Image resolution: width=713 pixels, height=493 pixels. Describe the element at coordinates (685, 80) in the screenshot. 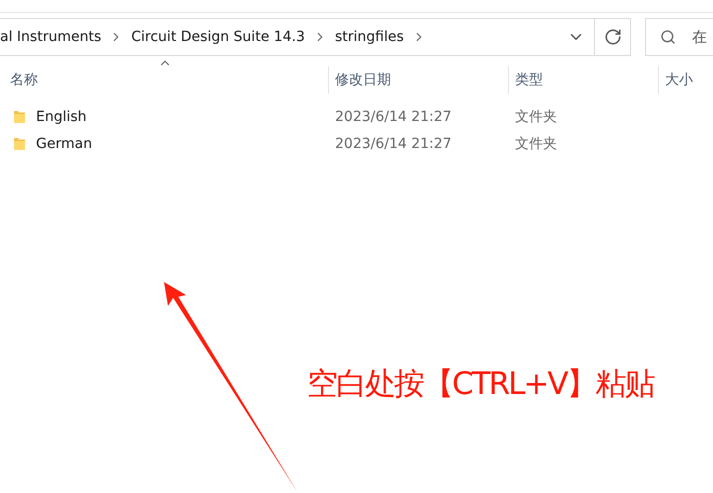

I see `column-header: 大小` at that location.